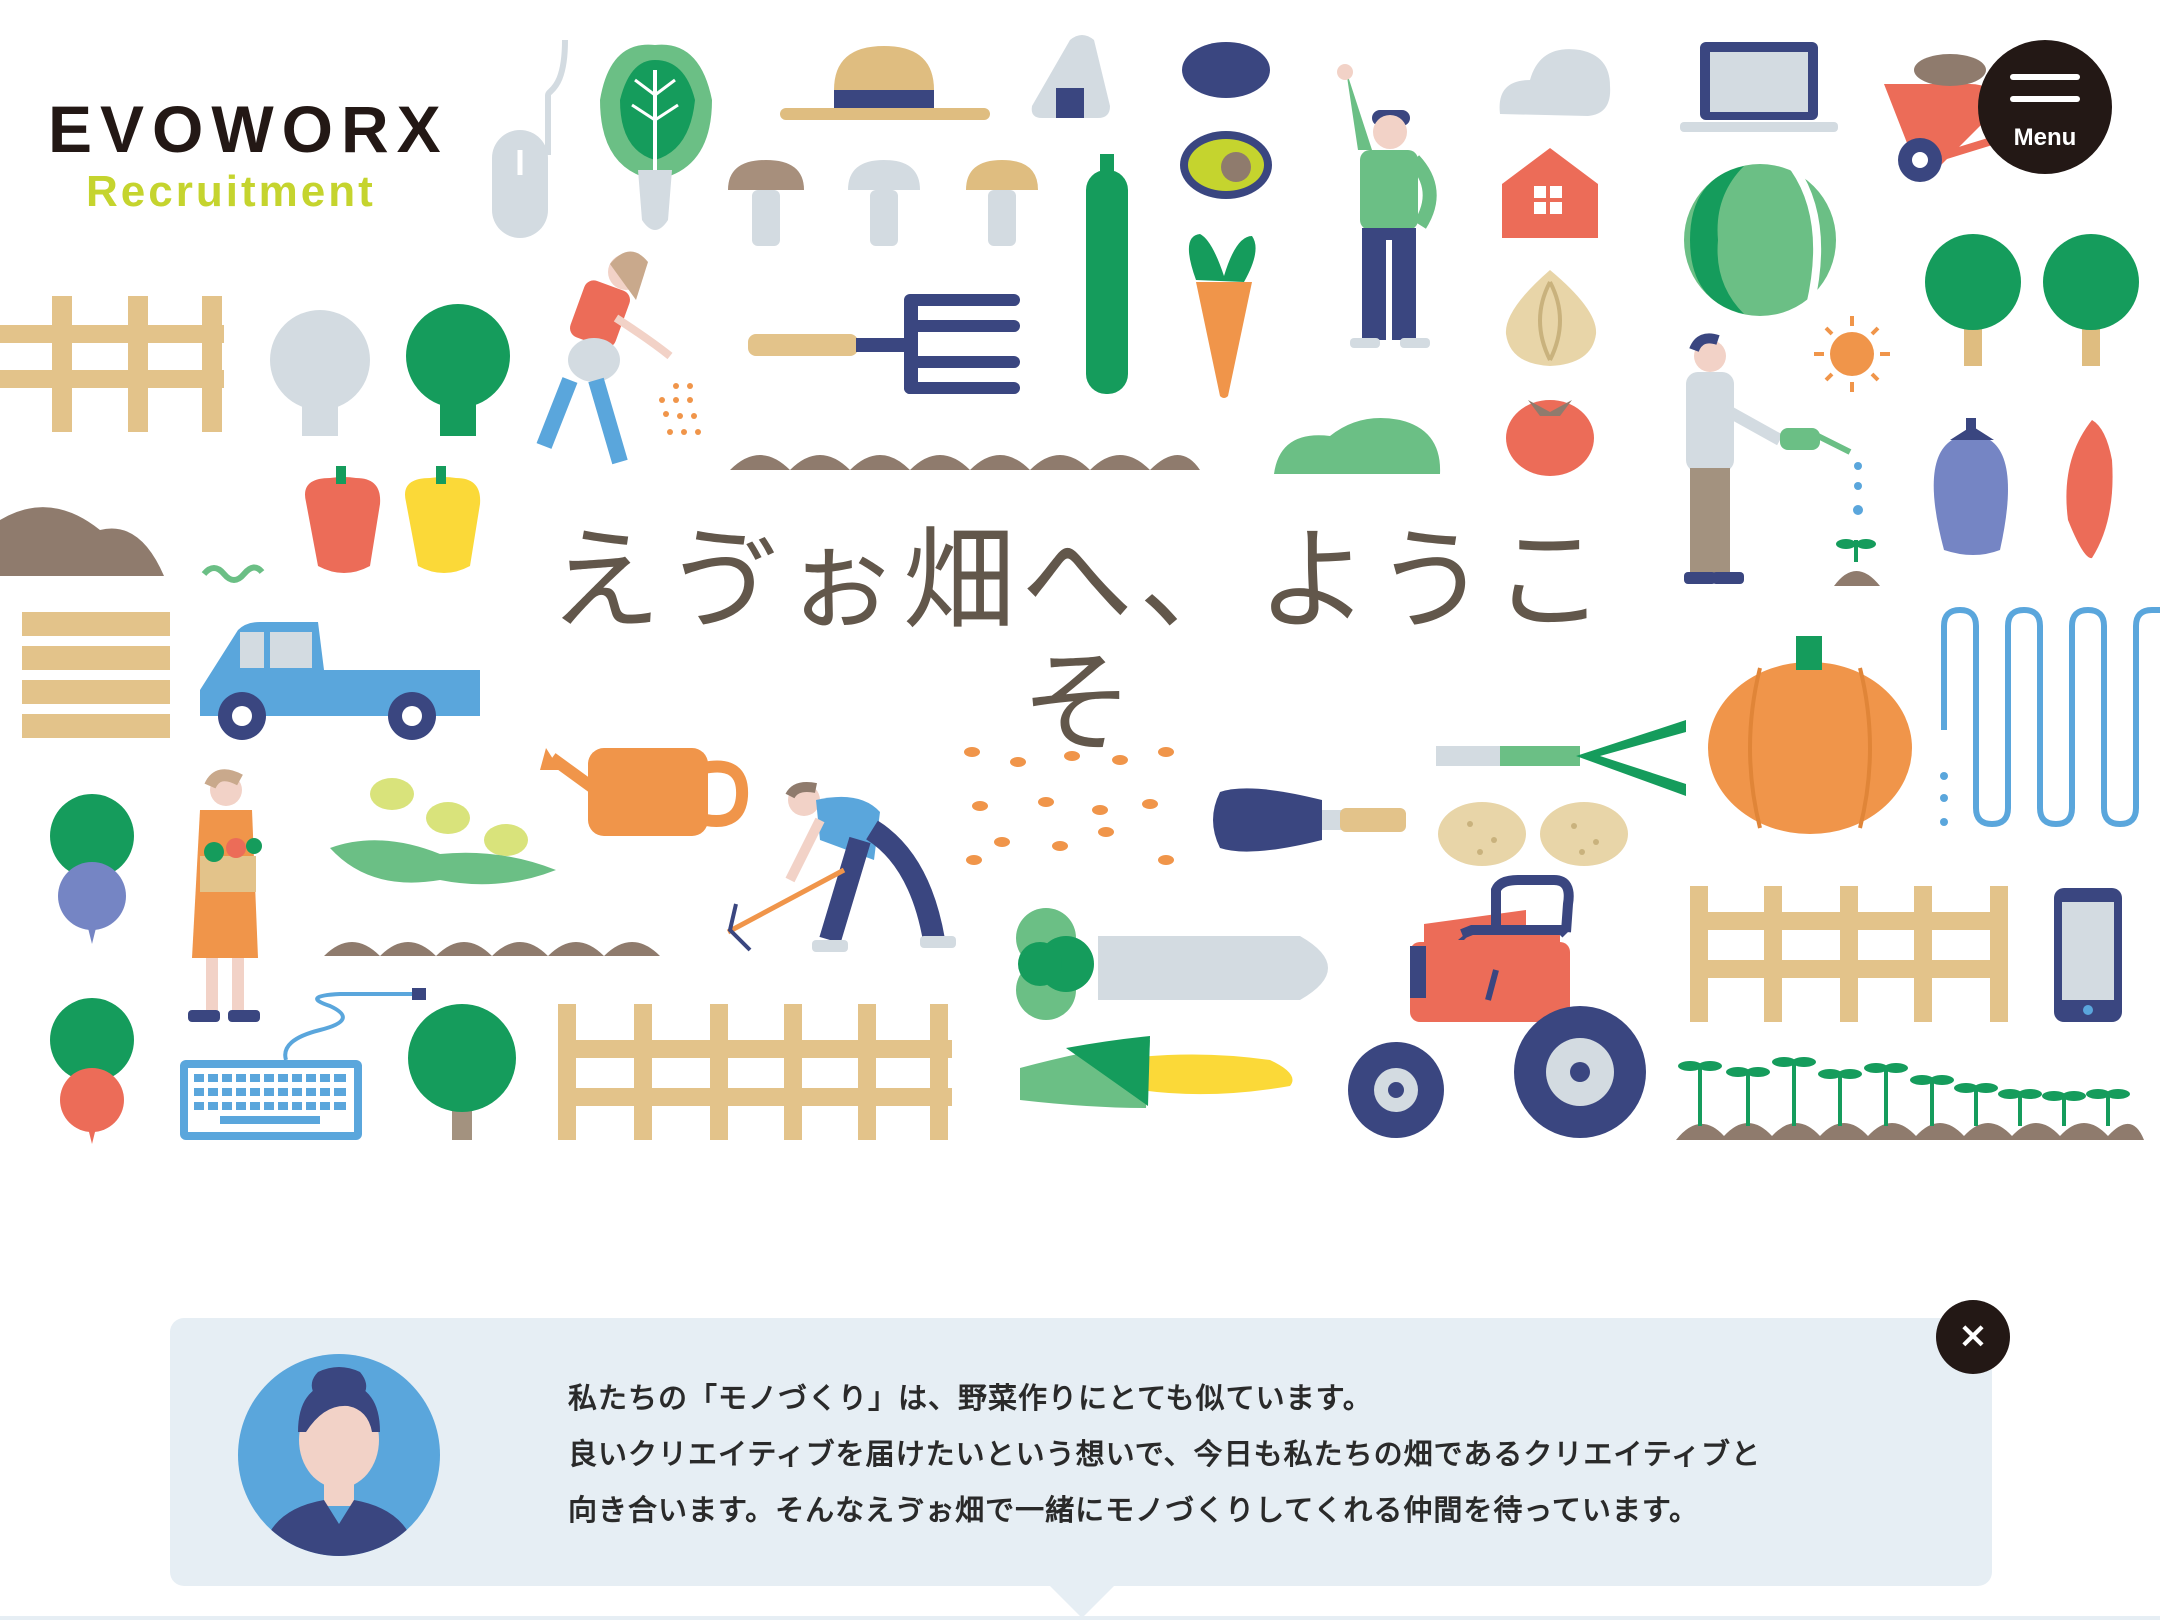  What do you see at coordinates (2045, 137) in the screenshot?
I see `menu-label: Menu` at bounding box center [2045, 137].